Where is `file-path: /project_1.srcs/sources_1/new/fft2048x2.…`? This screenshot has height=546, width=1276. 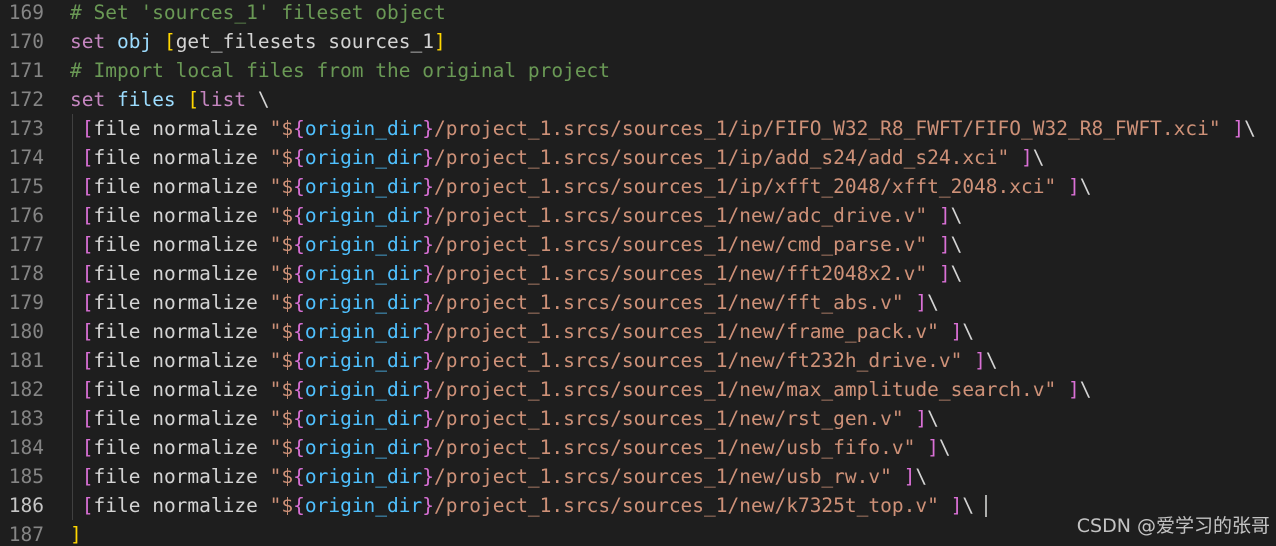 file-path: /project_1.srcs/sources_1/new/fft2048x2.… is located at coordinates (675, 273).